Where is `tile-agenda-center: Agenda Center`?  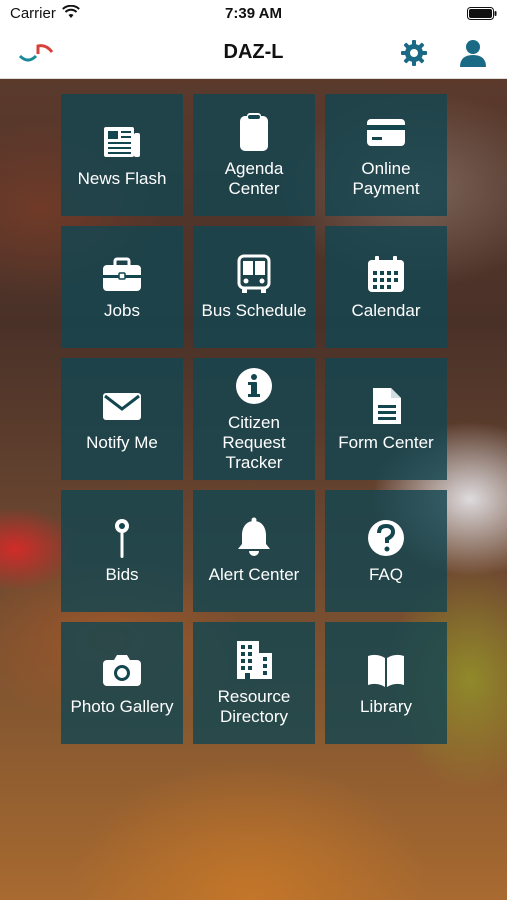 tile-agenda-center: Agenda Center is located at coordinates (254, 155).